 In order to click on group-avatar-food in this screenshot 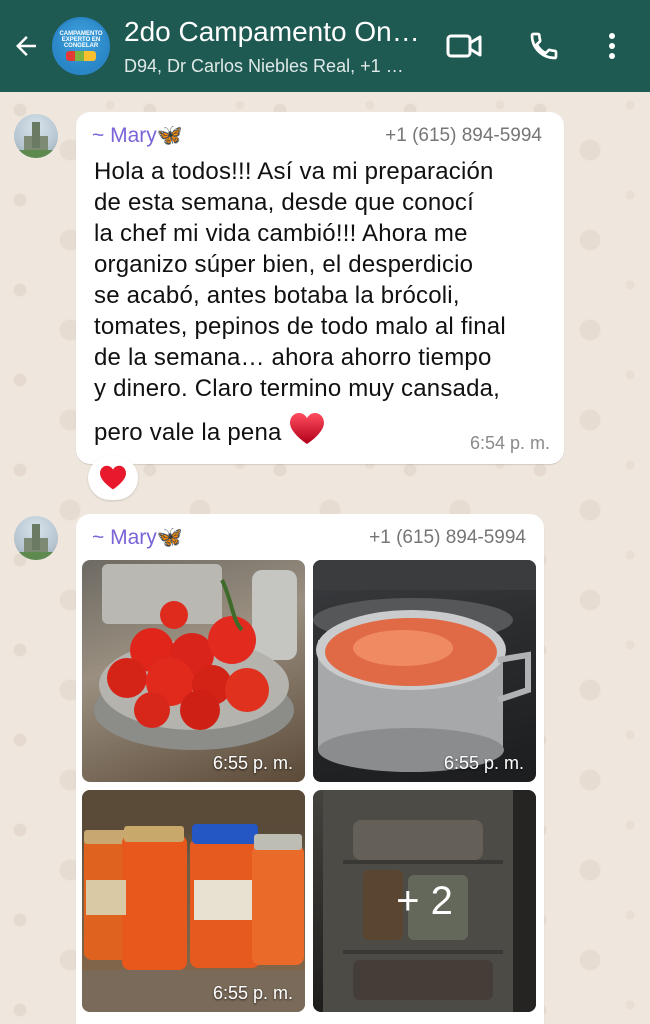, I will do `click(81, 56)`.